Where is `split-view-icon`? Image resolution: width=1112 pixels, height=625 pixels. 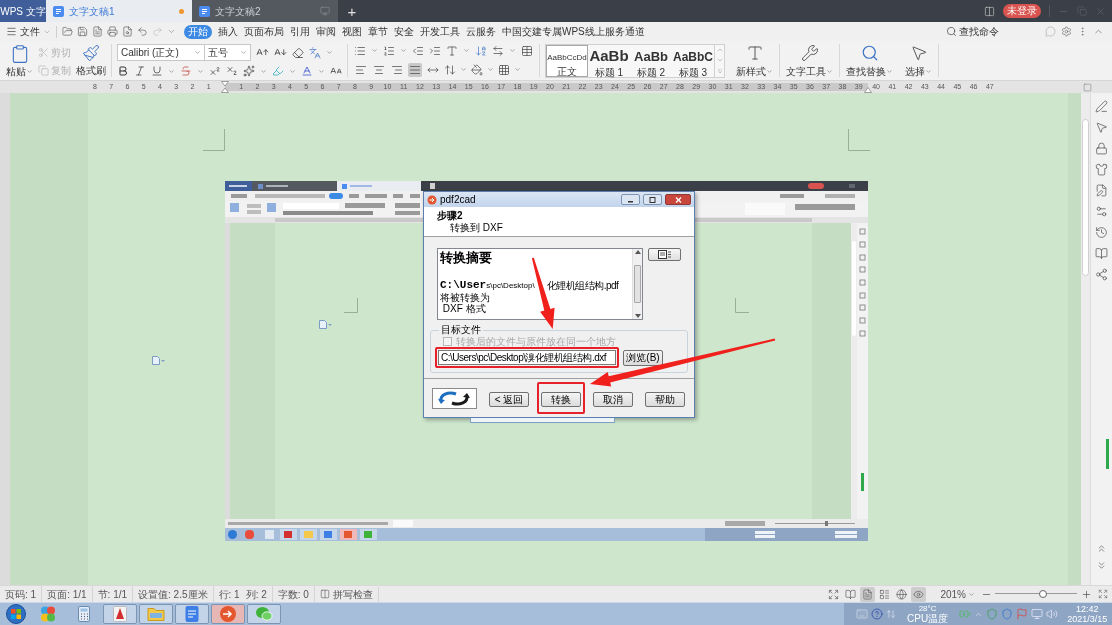 split-view-icon is located at coordinates (989, 11).